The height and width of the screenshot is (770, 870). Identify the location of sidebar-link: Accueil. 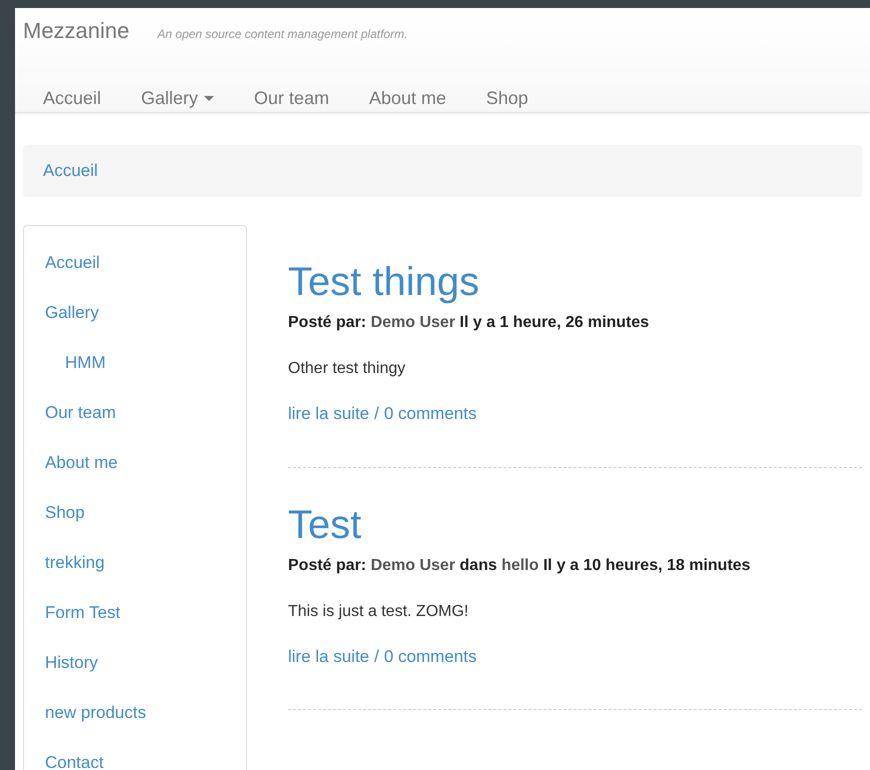
(72, 263).